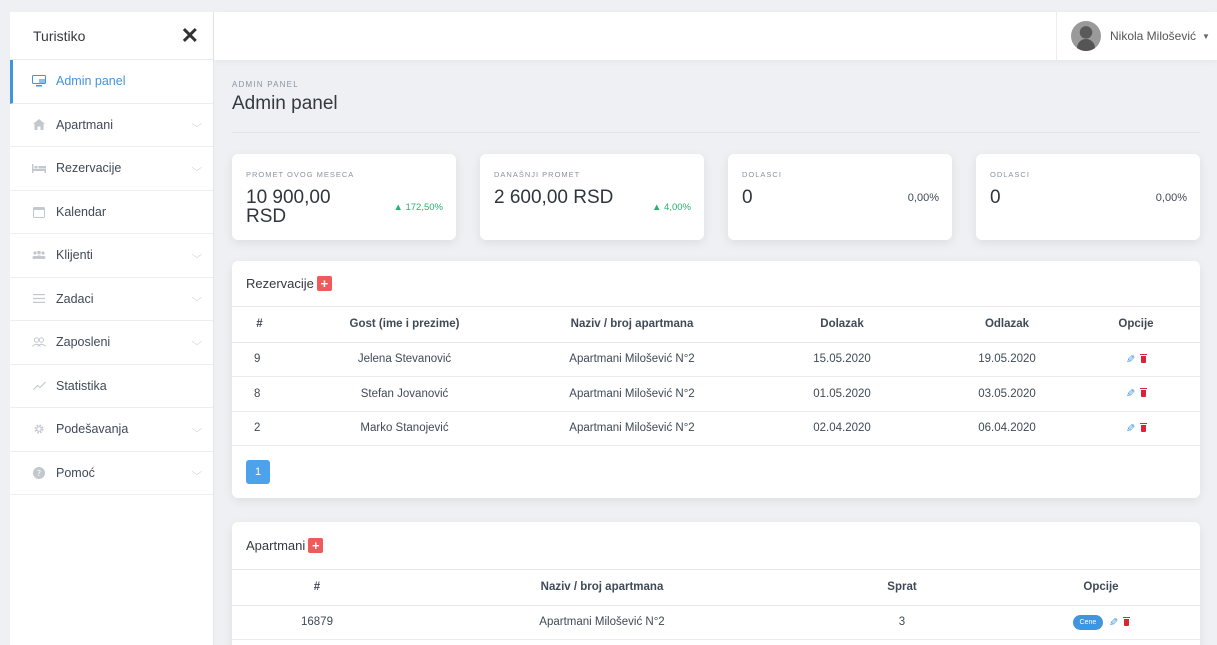 This screenshot has width=1217, height=645. Describe the element at coordinates (554, 197) in the screenshot. I see `stat-value: 2 600,00 RSD` at that location.